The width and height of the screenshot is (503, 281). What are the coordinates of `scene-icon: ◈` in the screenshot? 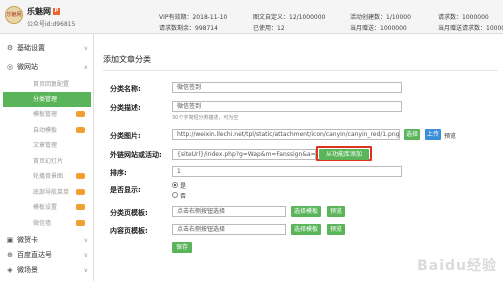 It's located at (10, 270).